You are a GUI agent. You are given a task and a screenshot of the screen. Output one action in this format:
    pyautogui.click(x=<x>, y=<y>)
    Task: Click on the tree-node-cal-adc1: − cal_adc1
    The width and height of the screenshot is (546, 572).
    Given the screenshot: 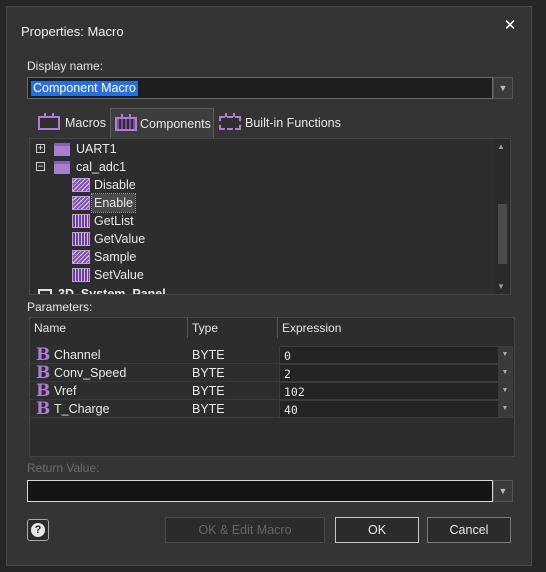 What is the action you would take?
    pyautogui.click(x=260, y=167)
    